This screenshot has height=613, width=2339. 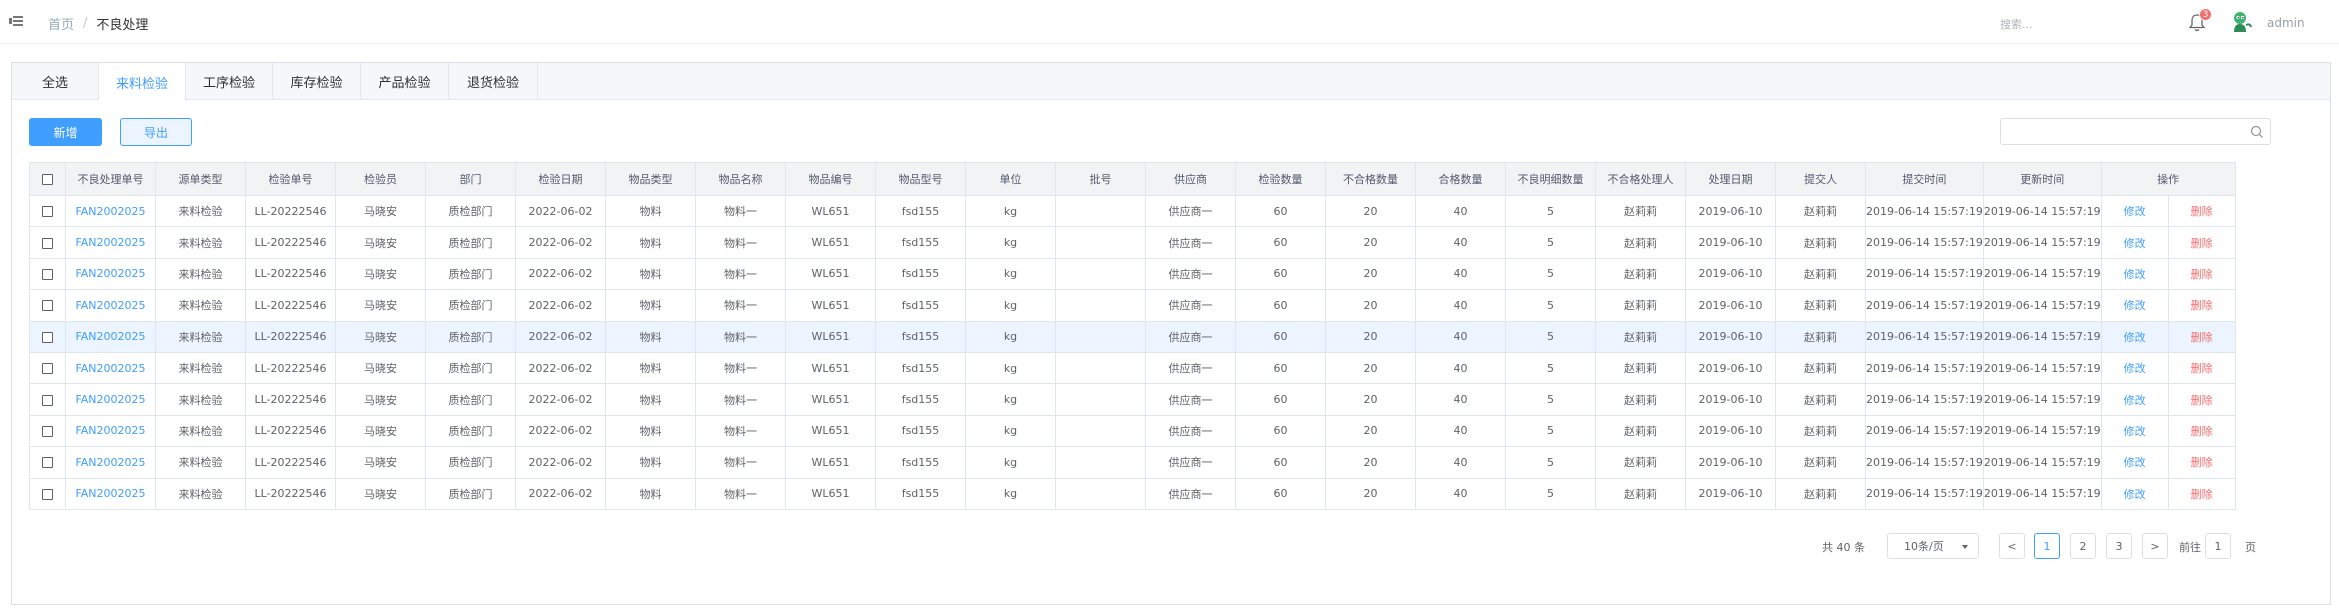 What do you see at coordinates (2257, 132) in the screenshot?
I see `search-icon` at bounding box center [2257, 132].